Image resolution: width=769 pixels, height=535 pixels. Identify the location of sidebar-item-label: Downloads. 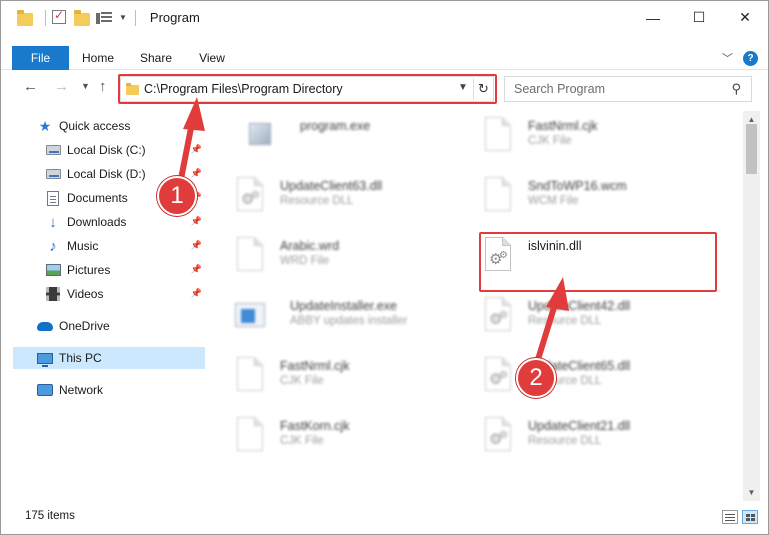
(97, 222).